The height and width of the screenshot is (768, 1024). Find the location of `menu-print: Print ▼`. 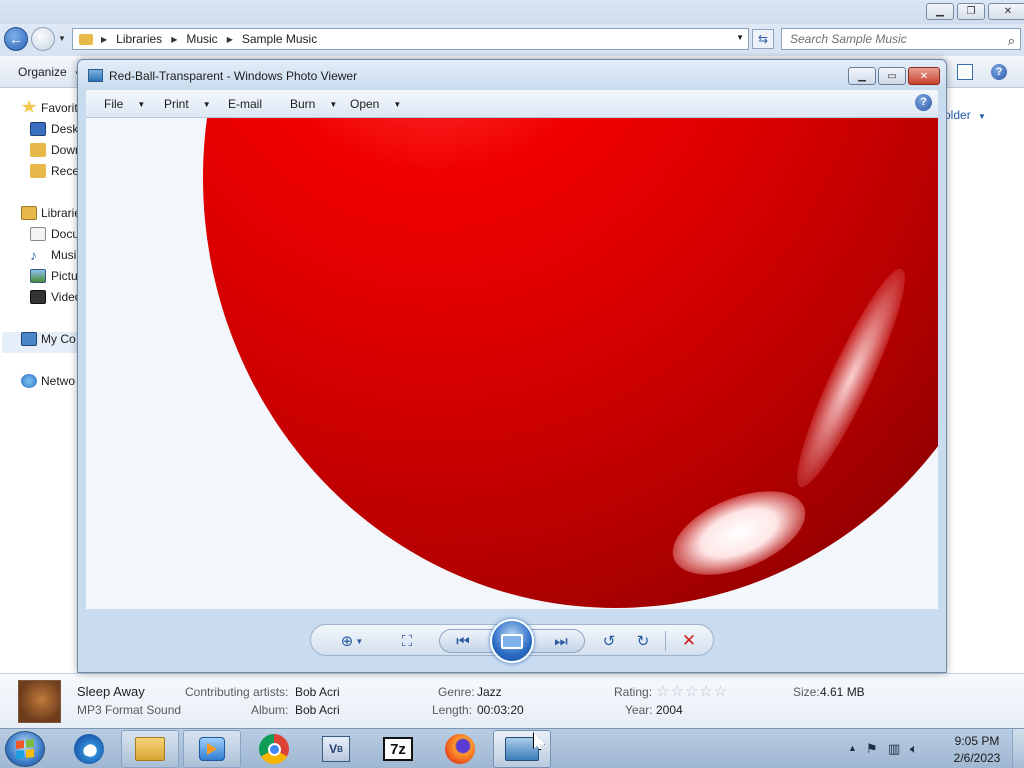

menu-print: Print ▼ is located at coordinates (187, 104).